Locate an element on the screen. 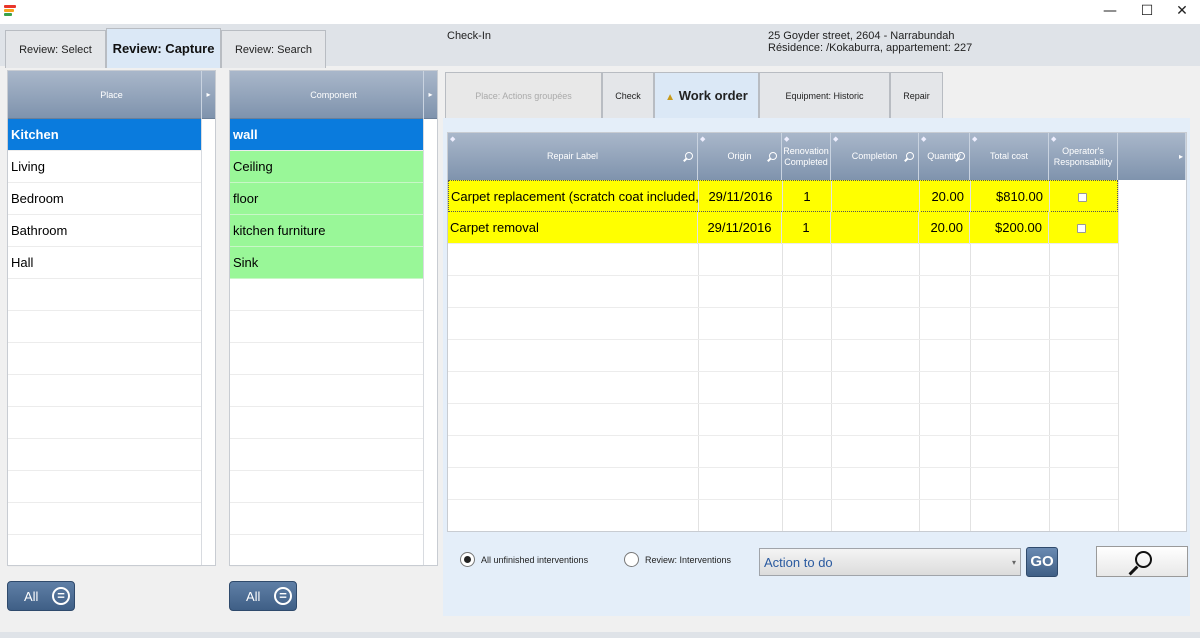 This screenshot has height=638, width=1200. place-all-label: All is located at coordinates (31, 596).